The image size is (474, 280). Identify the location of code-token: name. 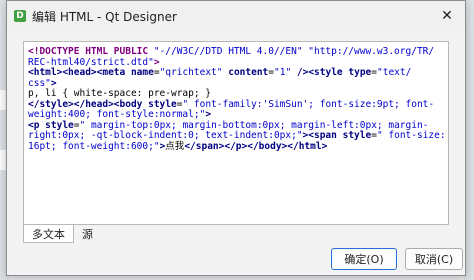
(142, 72).